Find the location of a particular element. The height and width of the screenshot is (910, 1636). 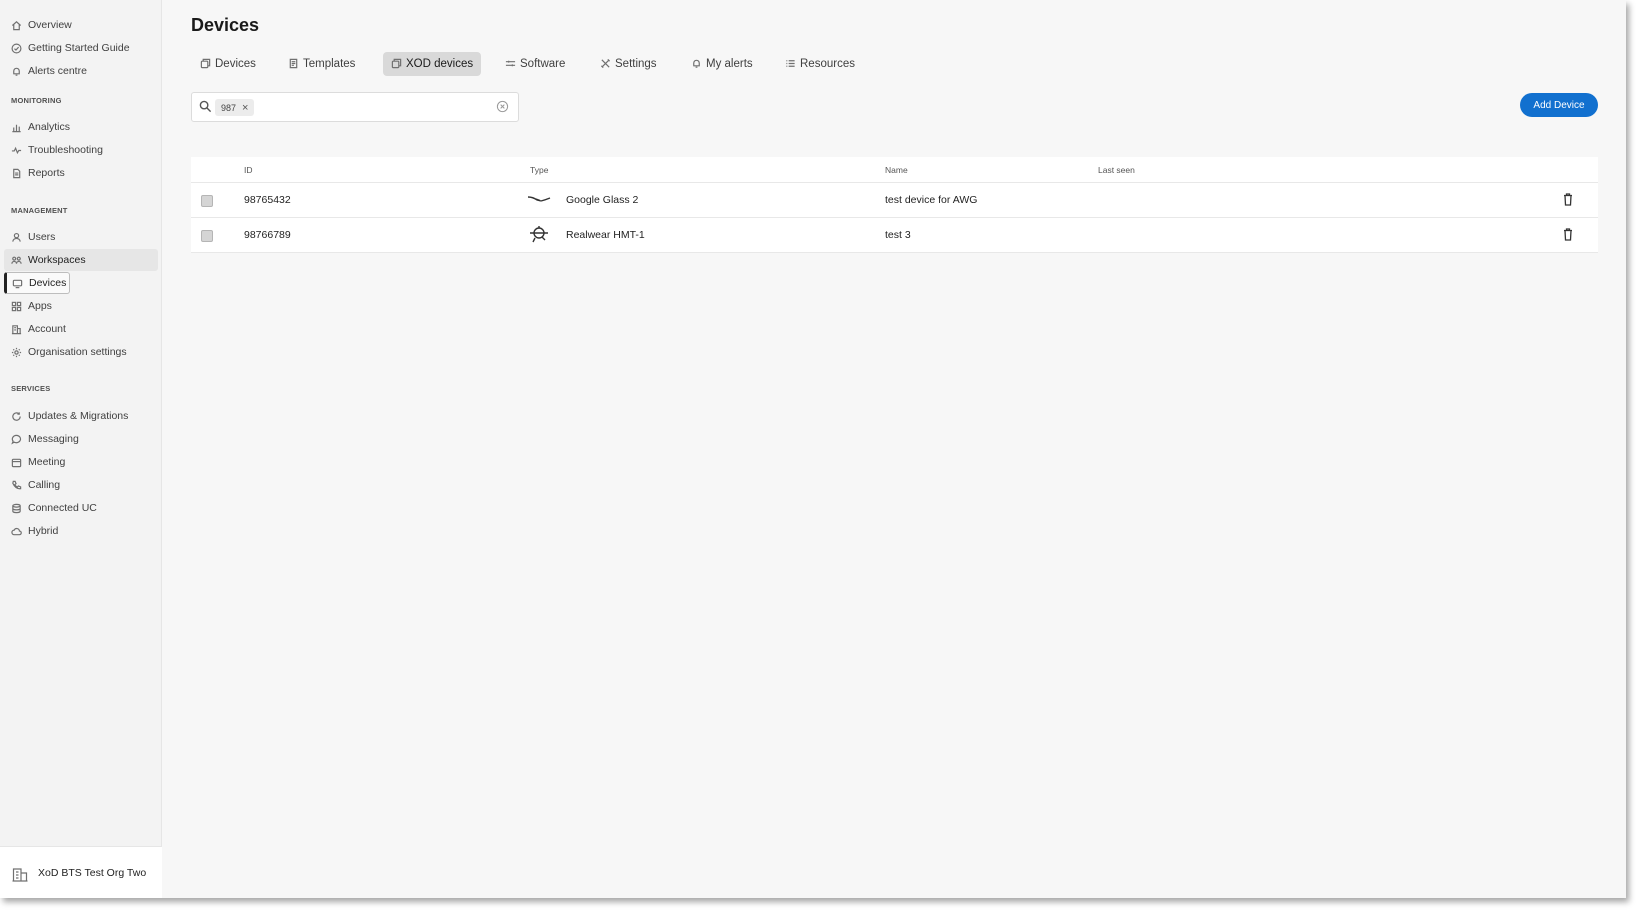

section-label-management: MANAGEMENT is located at coordinates (39, 210).